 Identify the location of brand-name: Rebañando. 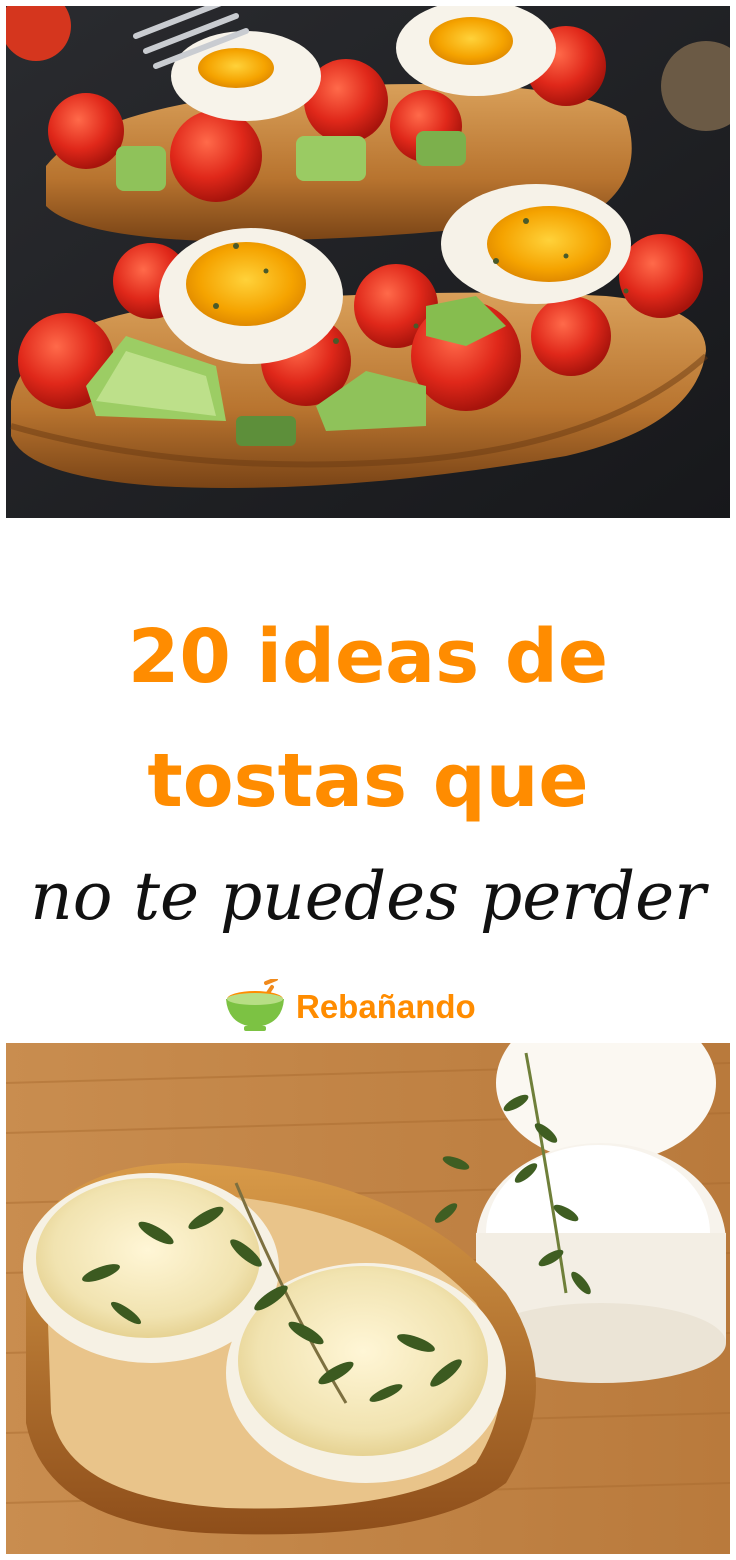
(386, 1006).